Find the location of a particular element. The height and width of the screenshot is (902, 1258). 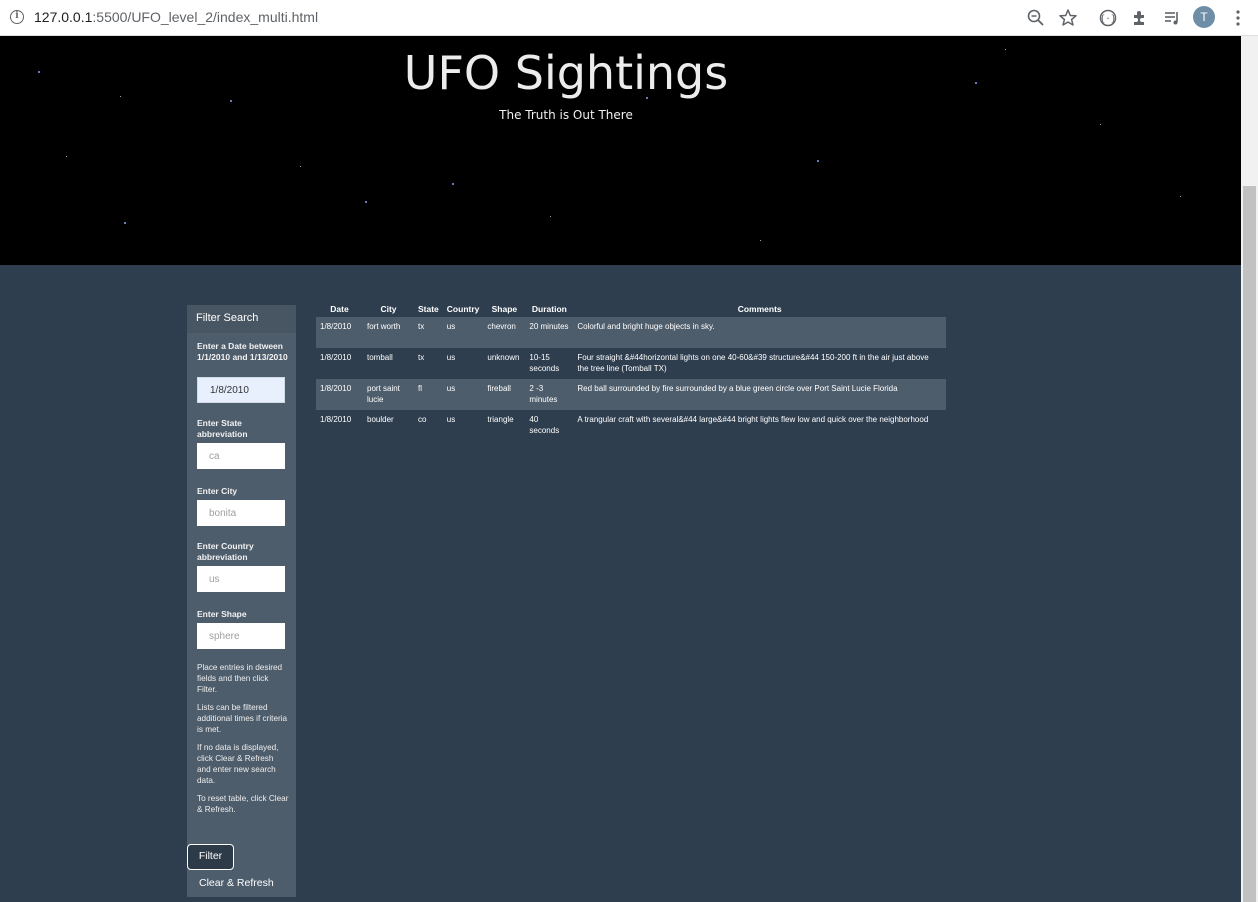

filter-button: Filter is located at coordinates (210, 857).